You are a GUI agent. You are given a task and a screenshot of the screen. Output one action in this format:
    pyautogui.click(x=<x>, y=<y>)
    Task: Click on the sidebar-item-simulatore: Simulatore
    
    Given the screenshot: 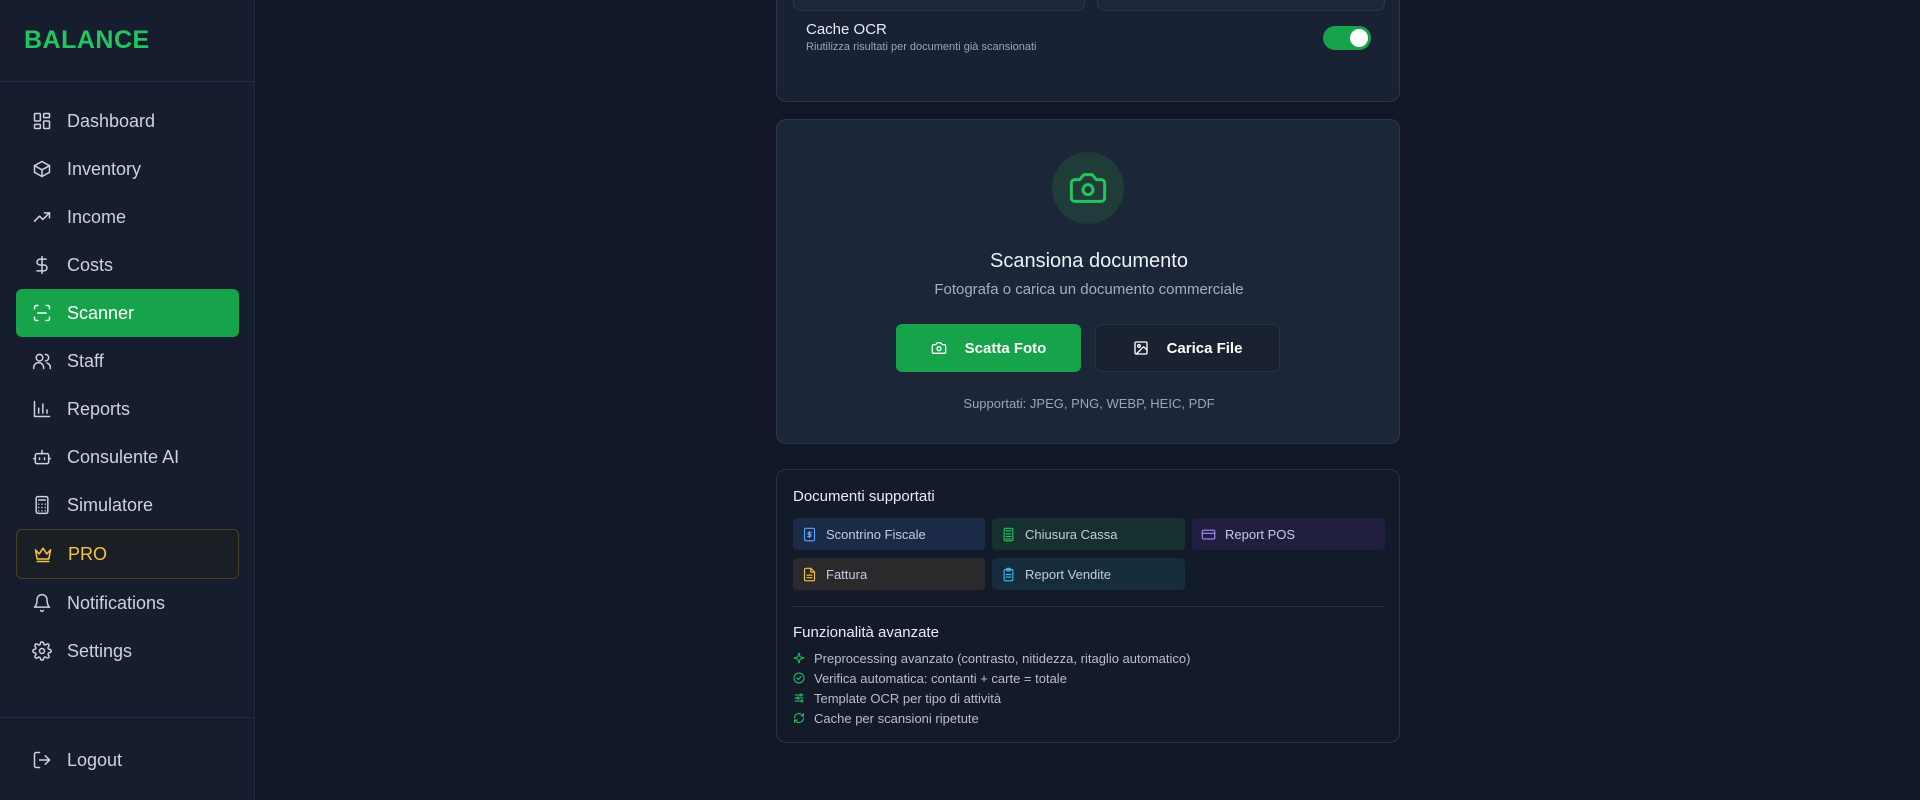 What is the action you would take?
    pyautogui.click(x=127, y=505)
    